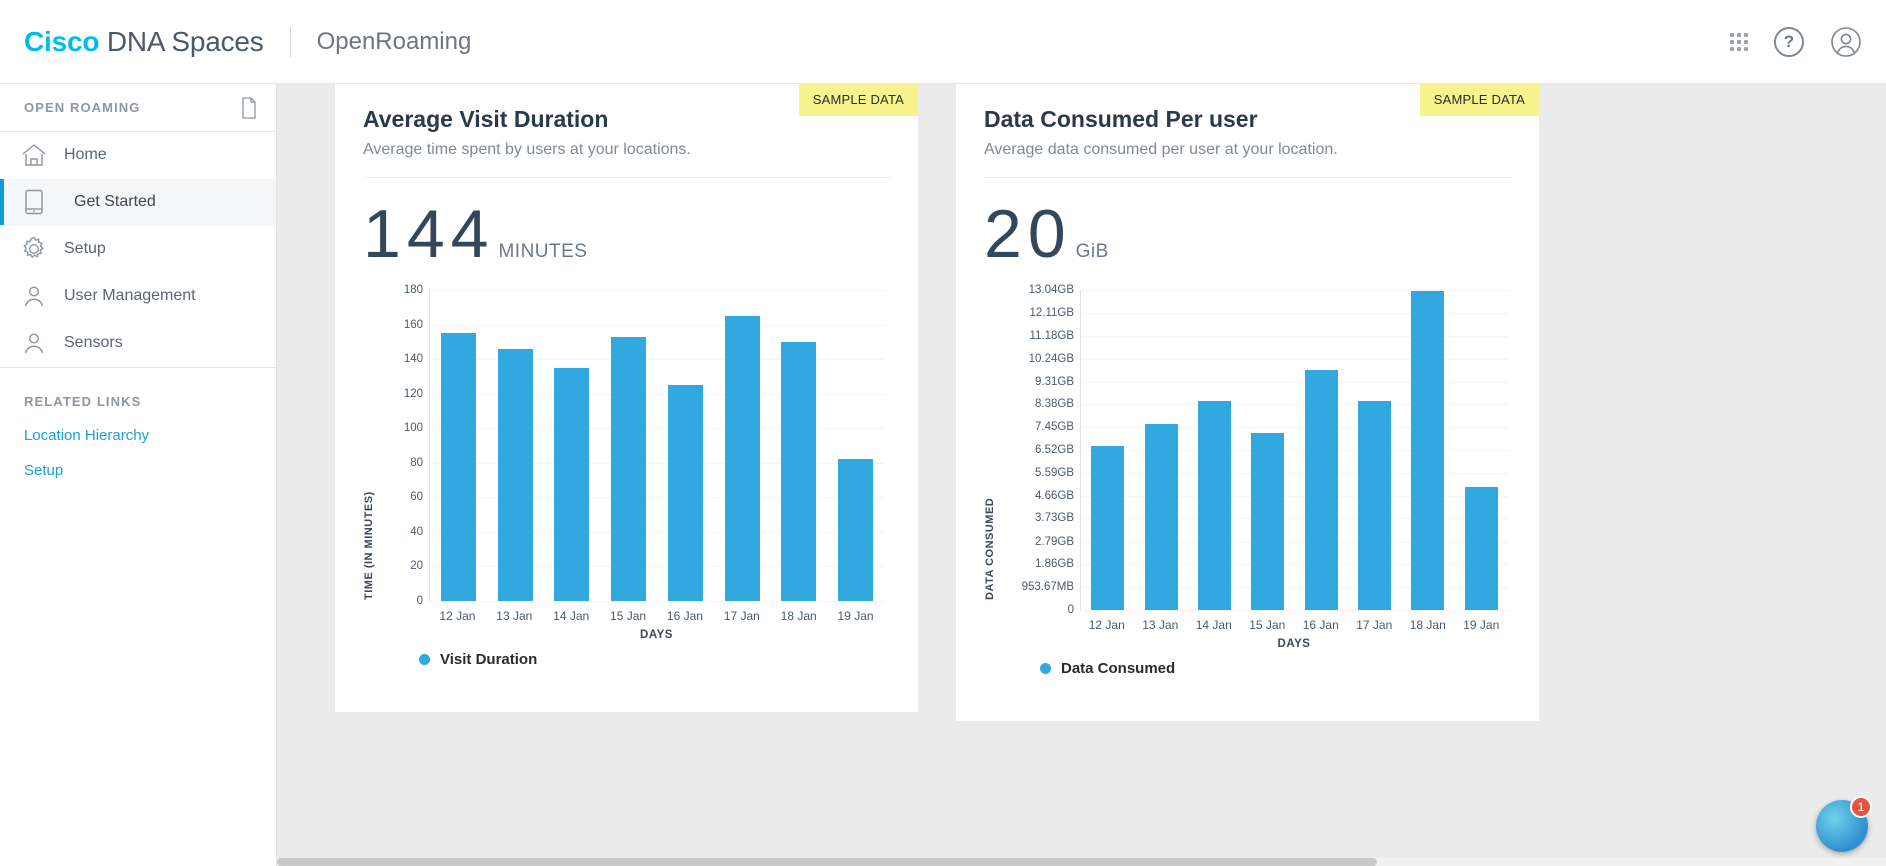 This screenshot has height=866, width=1886. I want to click on sidebar-divider, so click(138, 367).